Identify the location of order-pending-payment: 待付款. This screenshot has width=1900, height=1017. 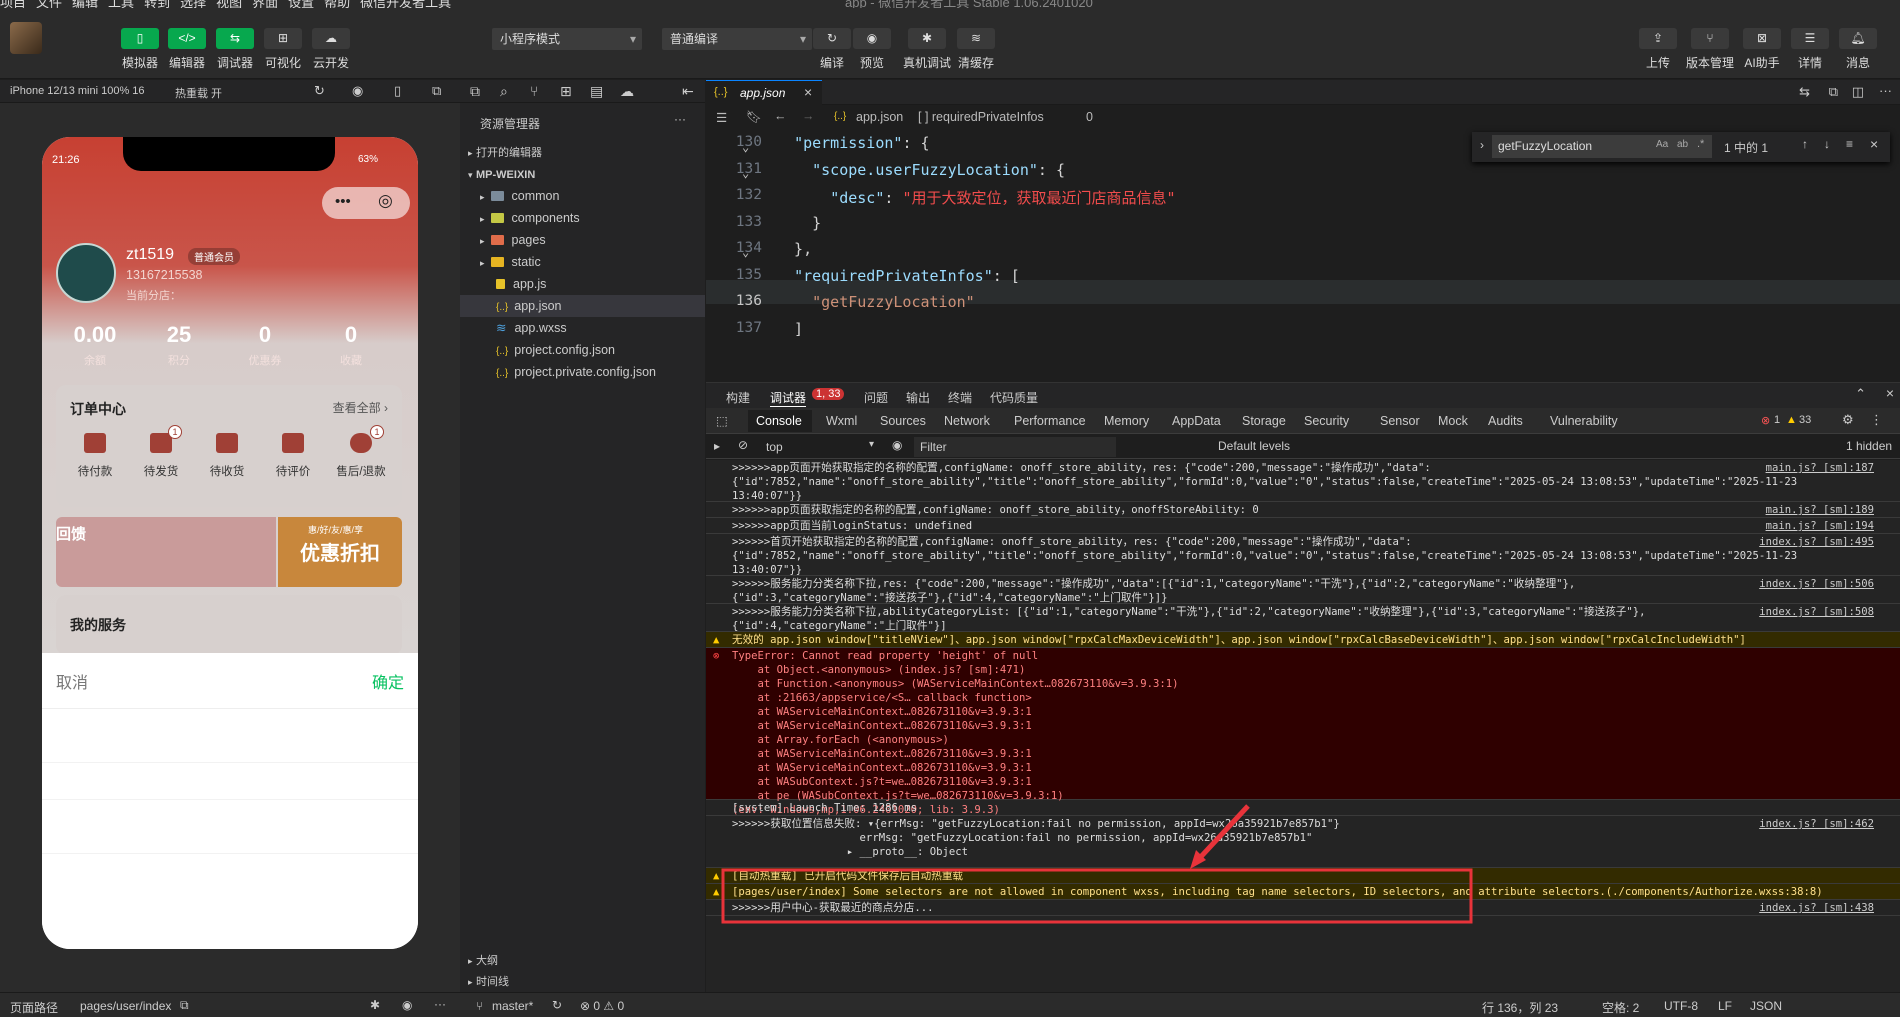
(95, 456).